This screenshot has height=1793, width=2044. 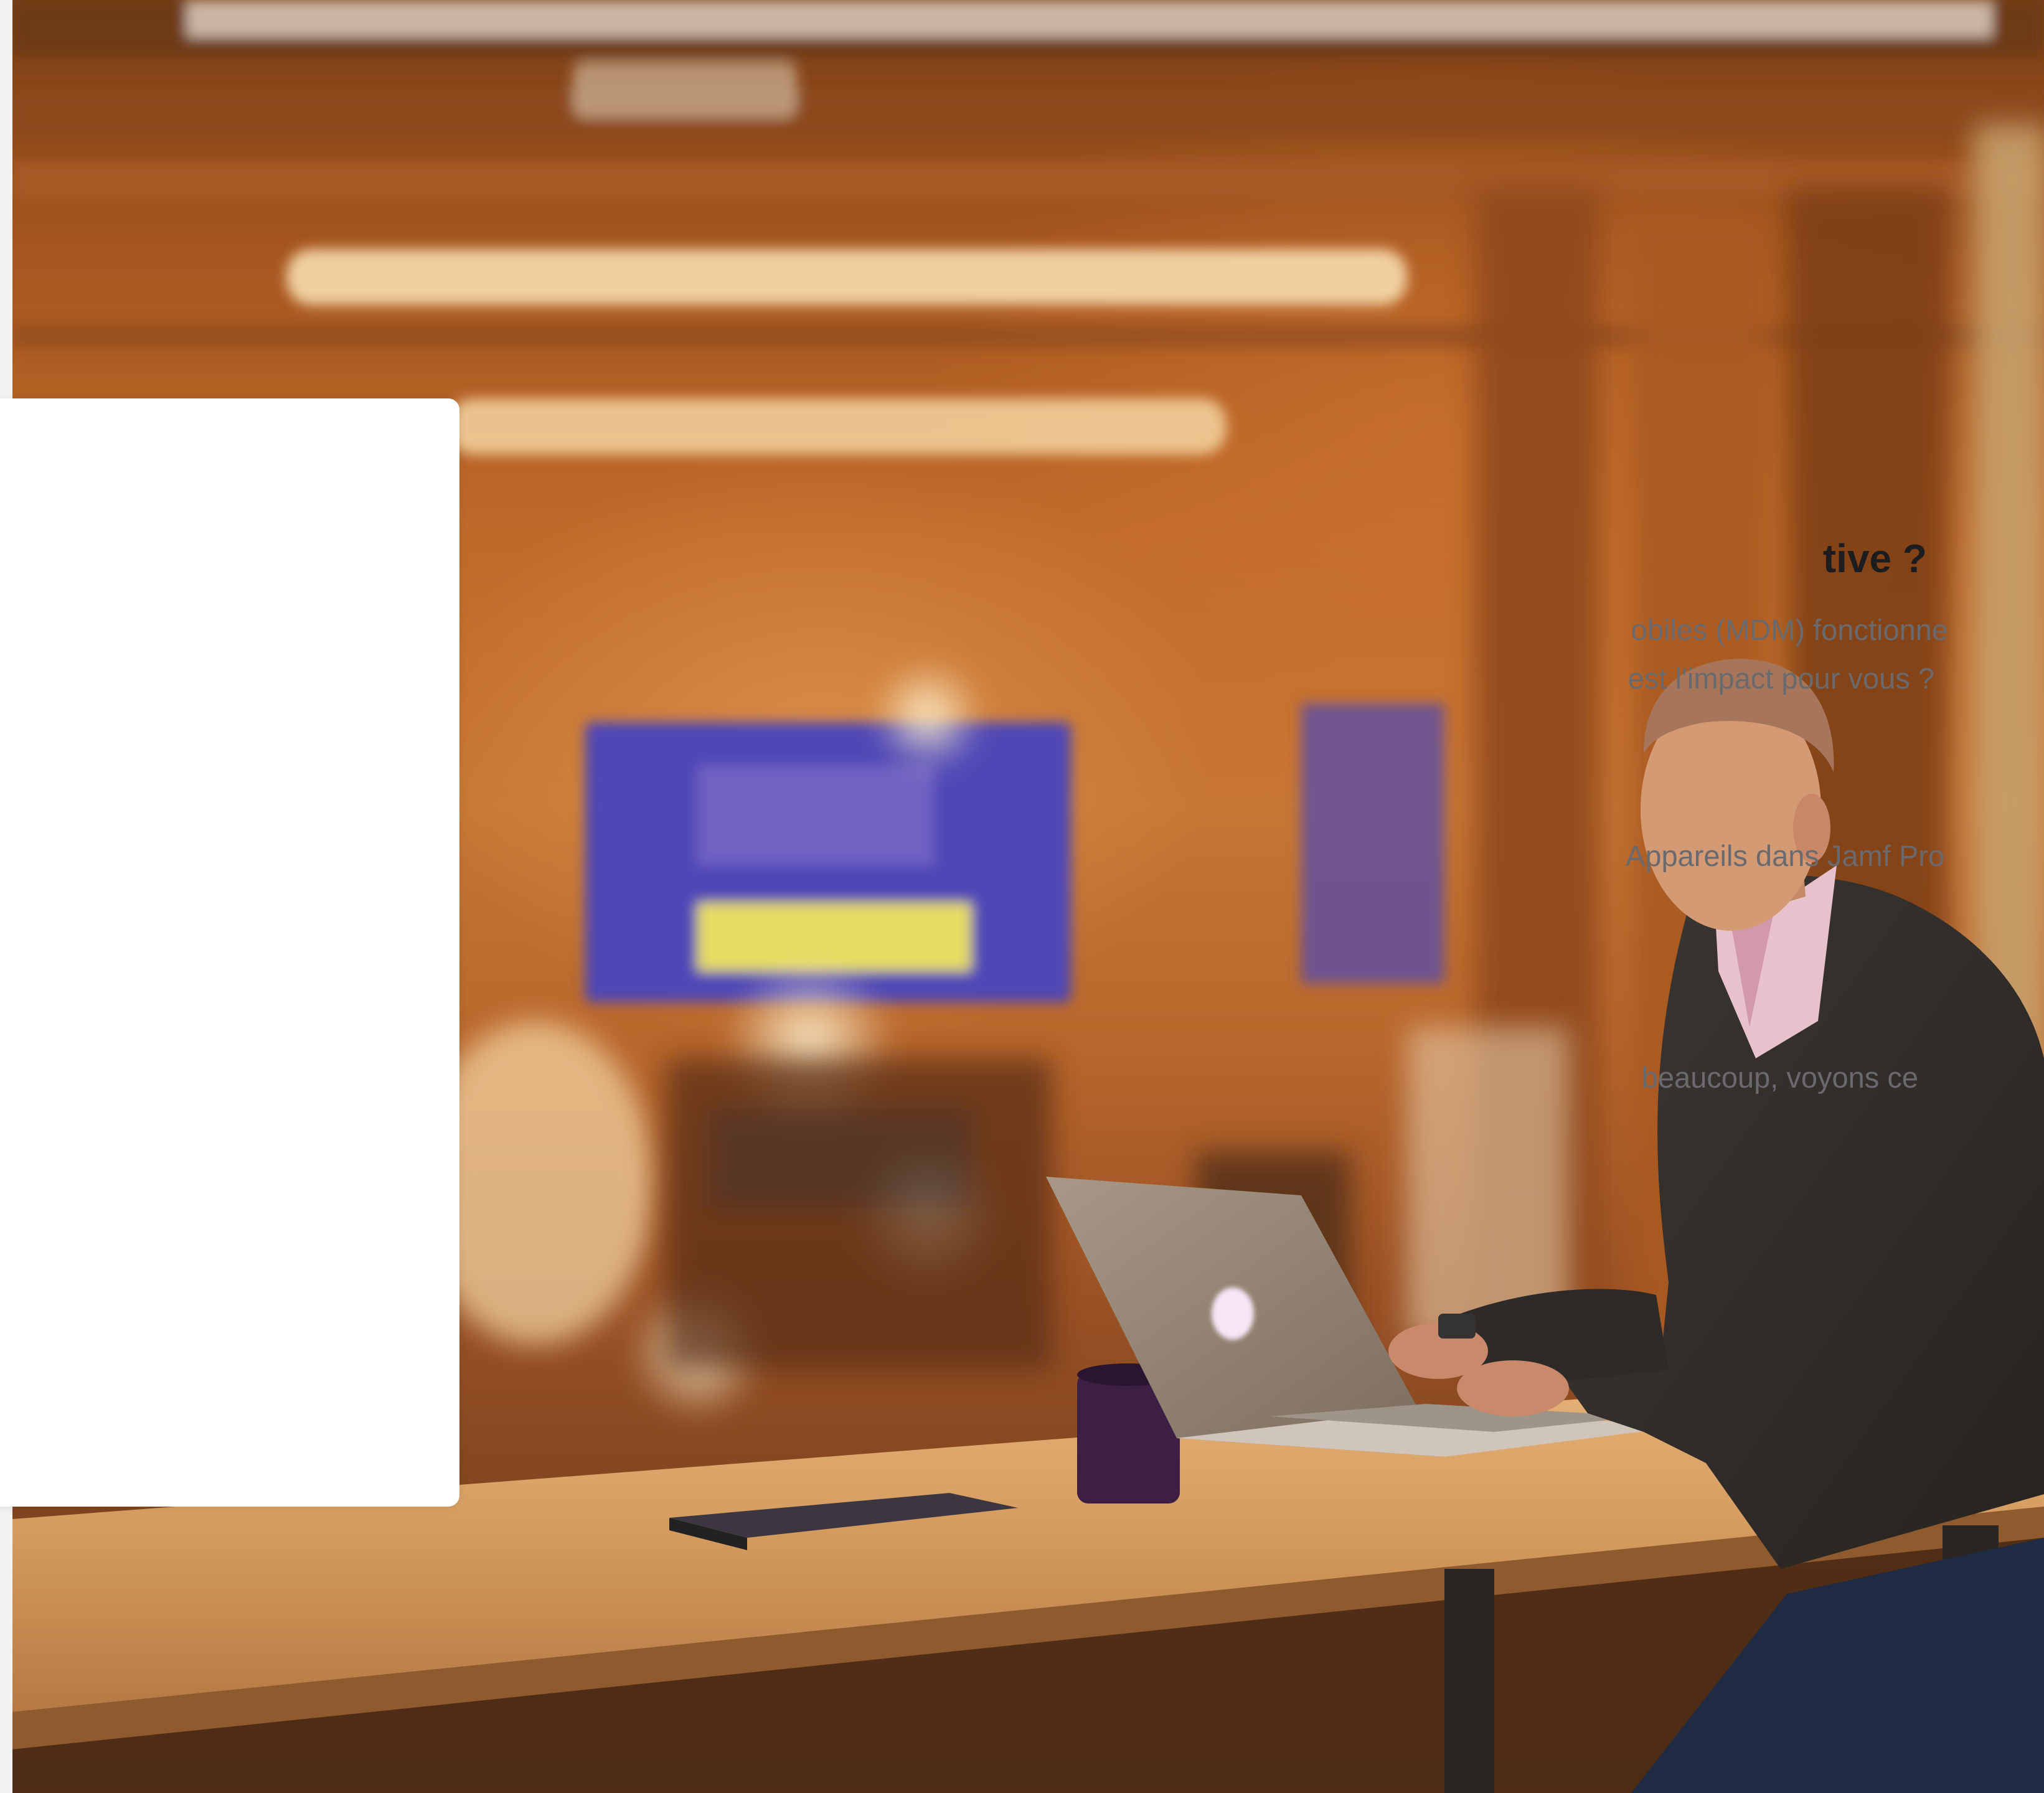 I want to click on card-paragraph-line: obiles (MDM) fonctionne, so click(x=1790, y=629).